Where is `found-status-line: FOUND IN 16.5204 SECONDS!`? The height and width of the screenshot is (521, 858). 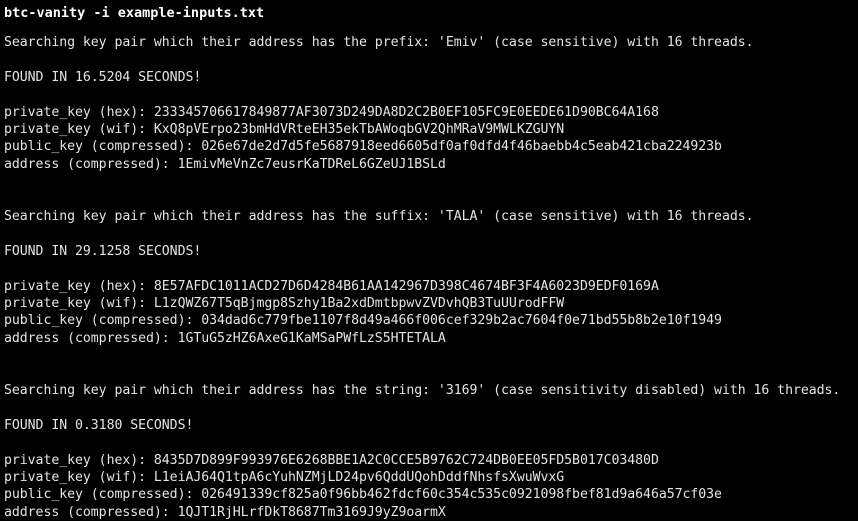
found-status-line: FOUND IN 16.5204 SECONDS! is located at coordinates (103, 77).